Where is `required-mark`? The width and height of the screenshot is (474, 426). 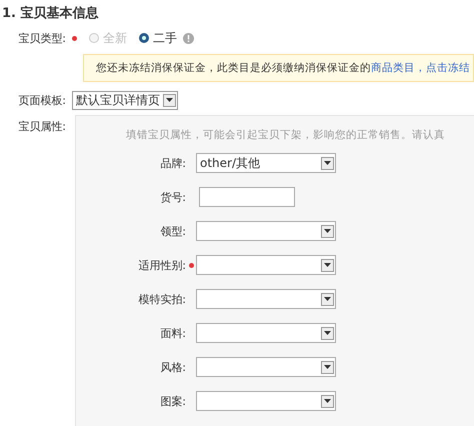
required-mark is located at coordinates (191, 265).